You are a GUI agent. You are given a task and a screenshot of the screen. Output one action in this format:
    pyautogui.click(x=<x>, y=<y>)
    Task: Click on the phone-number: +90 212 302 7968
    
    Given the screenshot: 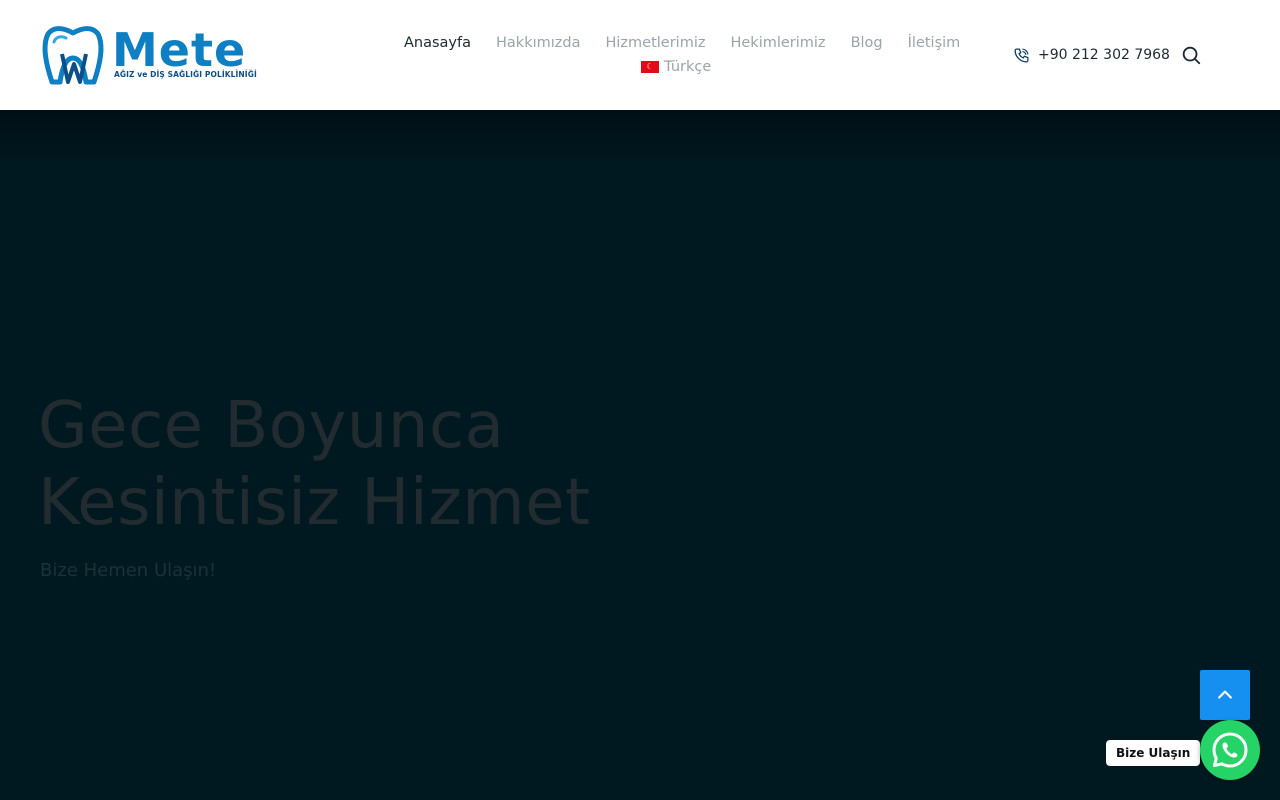 What is the action you would take?
    pyautogui.click(x=1104, y=55)
    